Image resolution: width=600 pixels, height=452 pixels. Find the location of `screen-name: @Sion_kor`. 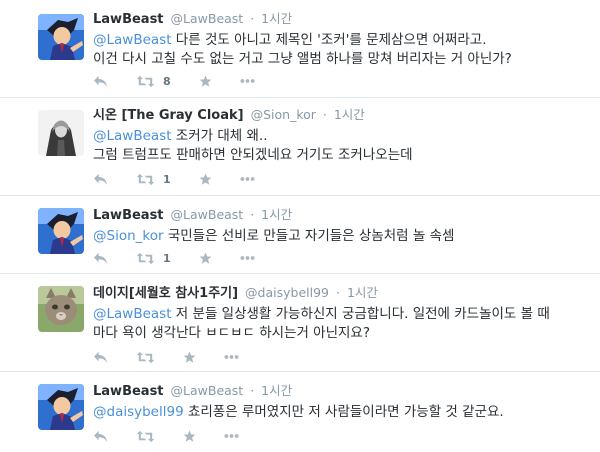

screen-name: @Sion_kor is located at coordinates (283, 114).